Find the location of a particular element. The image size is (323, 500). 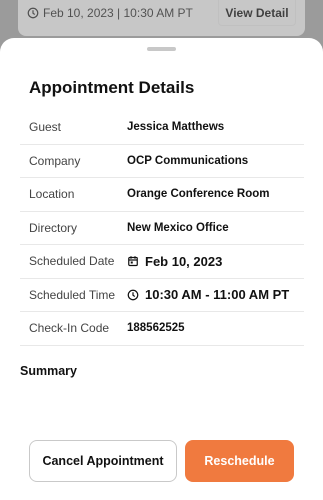

detail-value: Orange Conference Room is located at coordinates (198, 194).